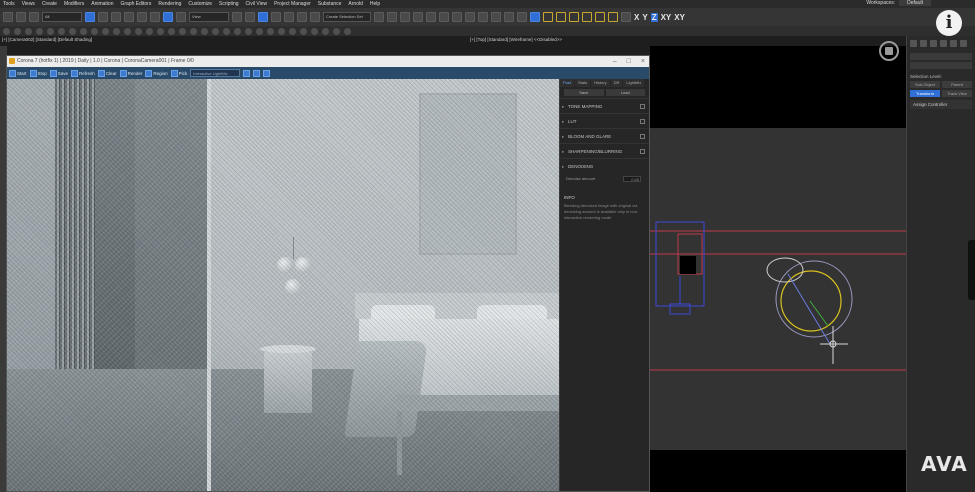 This screenshot has height=492, width=975. What do you see at coordinates (629, 61) in the screenshot?
I see `maximize-icon: □` at bounding box center [629, 61].